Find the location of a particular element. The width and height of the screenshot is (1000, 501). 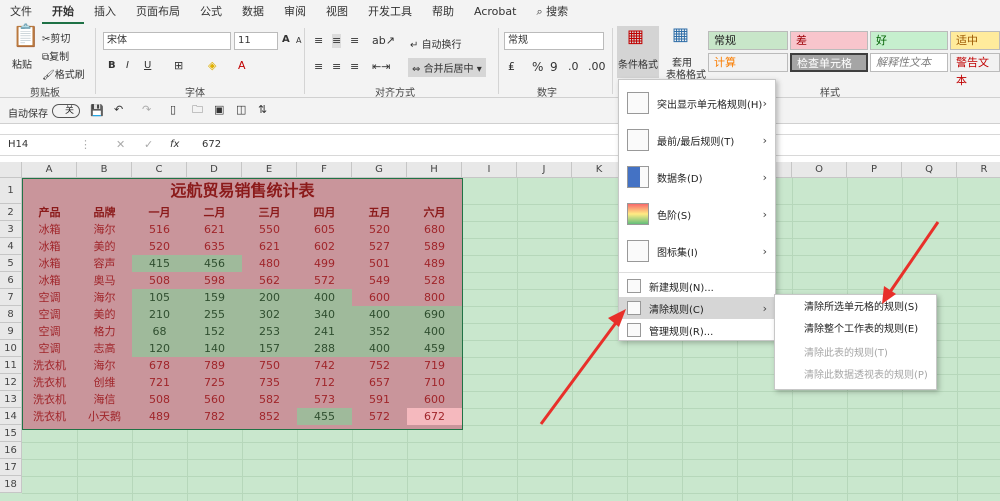

arrowhead-clear-rules is located at coordinates (617, 318).